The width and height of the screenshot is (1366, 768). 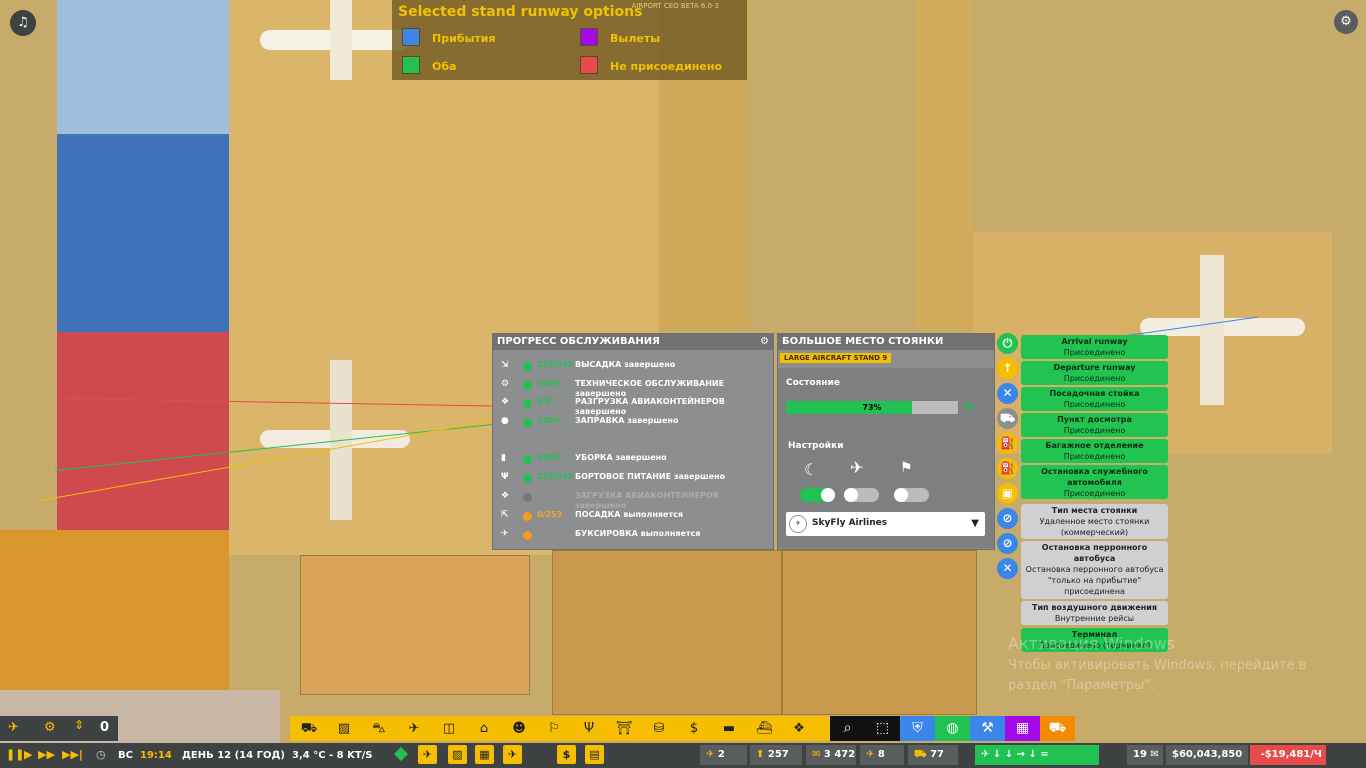 What do you see at coordinates (1094, 347) in the screenshot?
I see `stand-option: Arrival runway Присоединено` at bounding box center [1094, 347].